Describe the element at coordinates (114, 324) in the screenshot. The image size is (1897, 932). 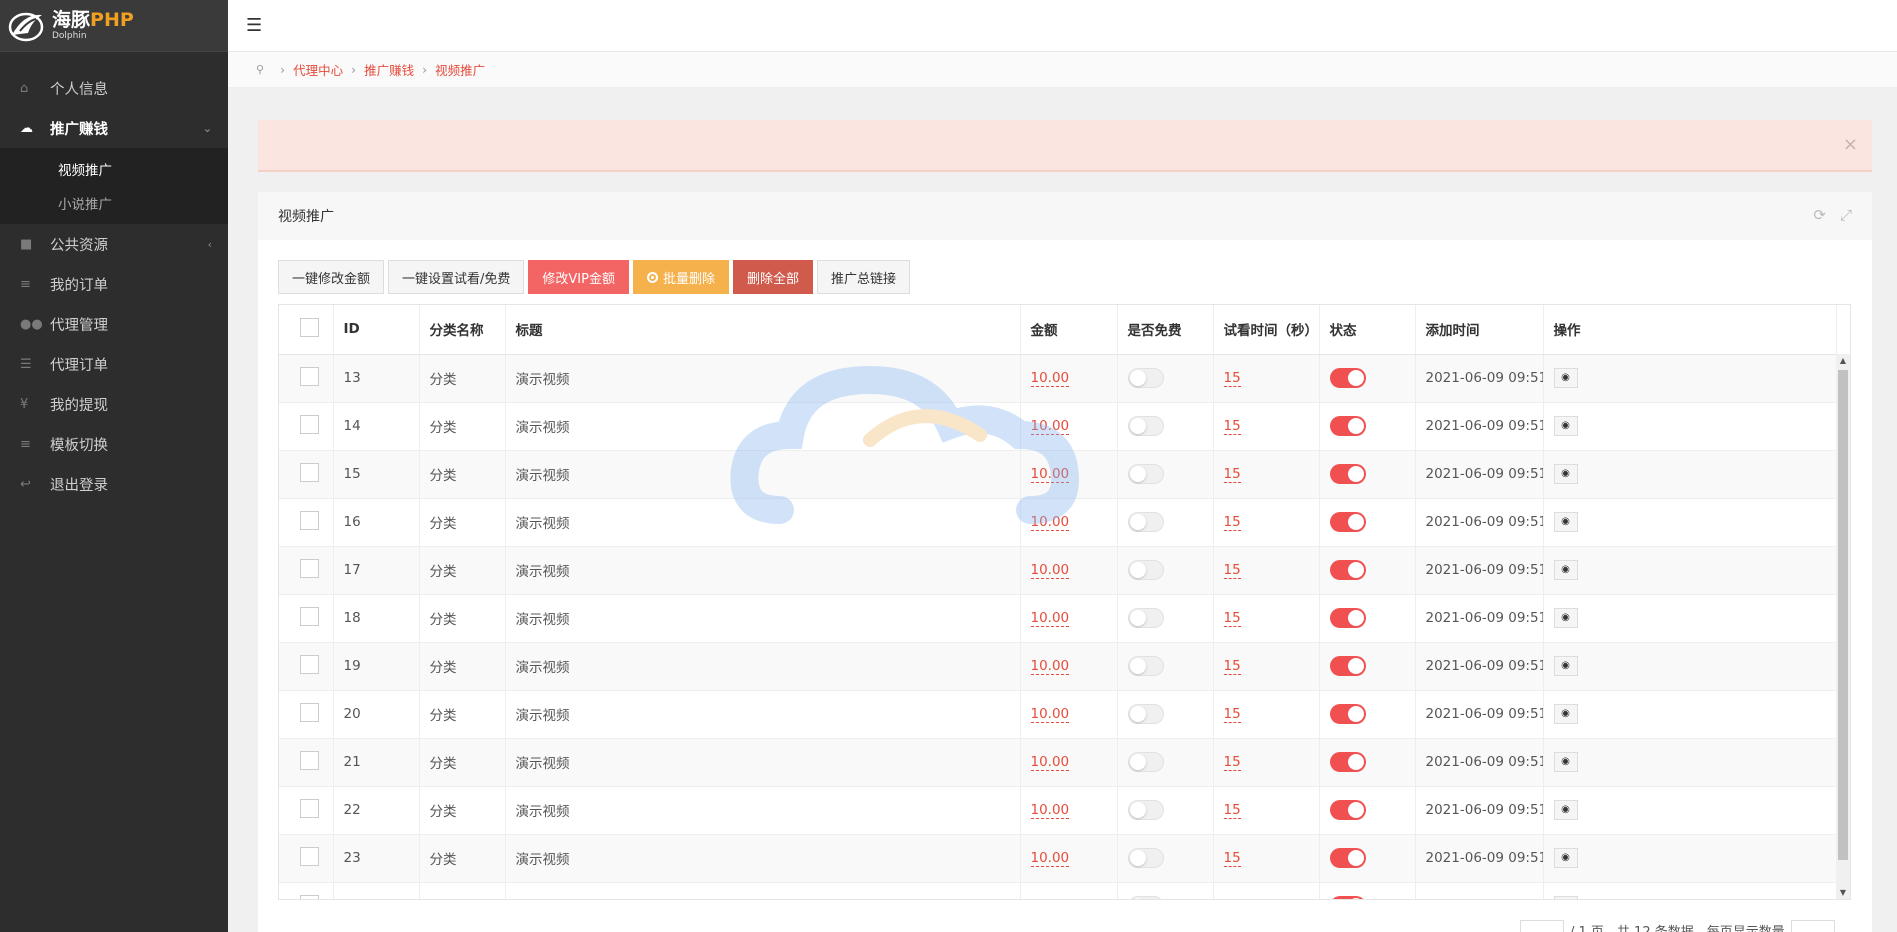
I see `sidebar-item-agent-management: ●● 代理管理` at that location.